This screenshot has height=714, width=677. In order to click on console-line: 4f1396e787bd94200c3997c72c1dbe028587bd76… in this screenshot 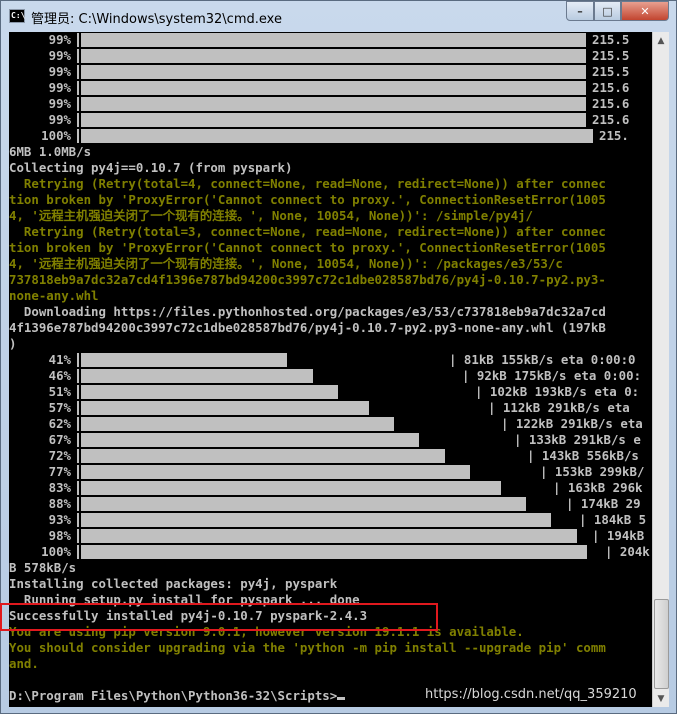, I will do `click(307, 327)`.